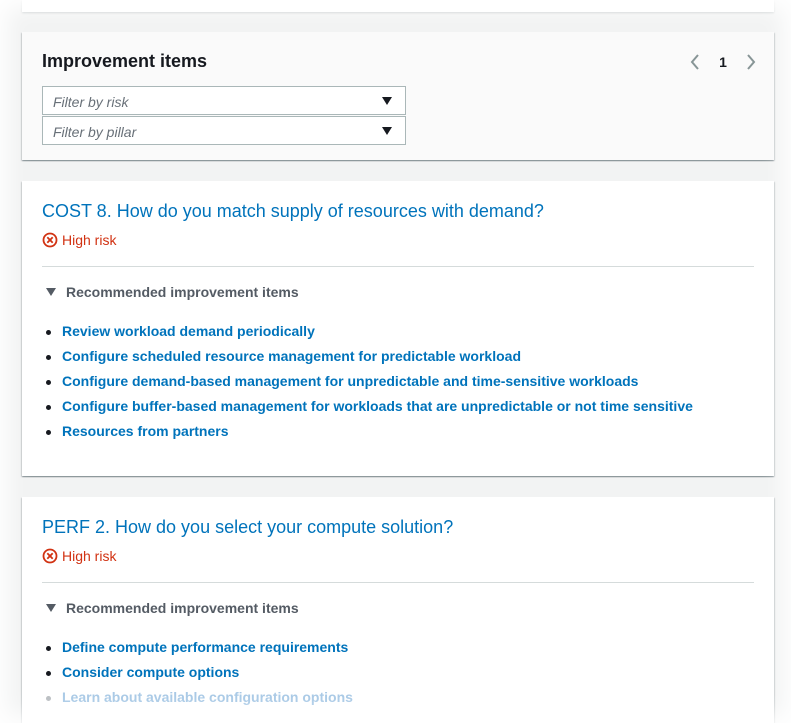 The width and height of the screenshot is (791, 723). I want to click on pagination: 1, so click(723, 62).